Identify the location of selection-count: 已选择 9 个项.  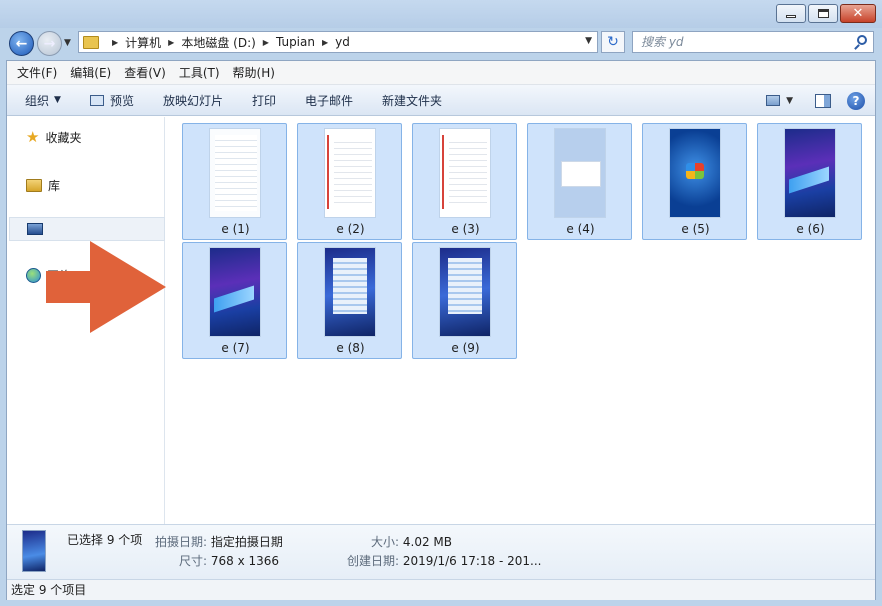
(105, 540).